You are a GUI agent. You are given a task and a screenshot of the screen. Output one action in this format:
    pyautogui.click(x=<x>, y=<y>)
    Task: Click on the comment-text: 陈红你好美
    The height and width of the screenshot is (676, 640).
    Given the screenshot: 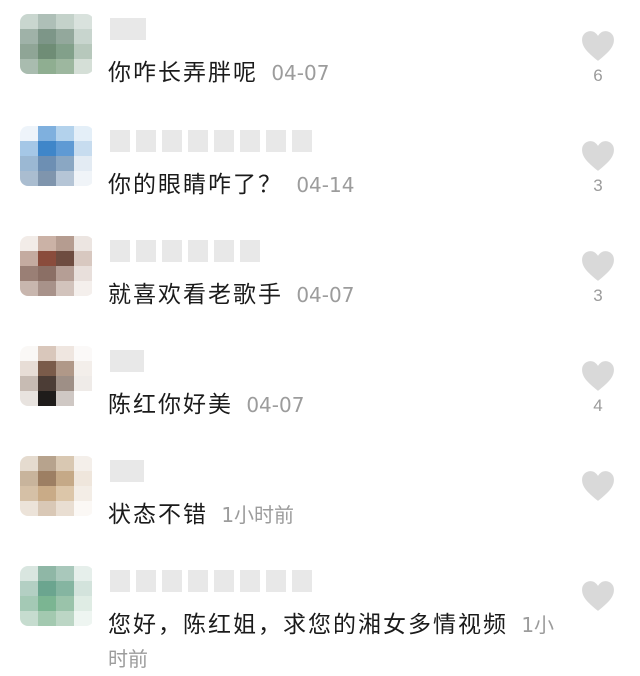 What is the action you would take?
    pyautogui.click(x=170, y=405)
    